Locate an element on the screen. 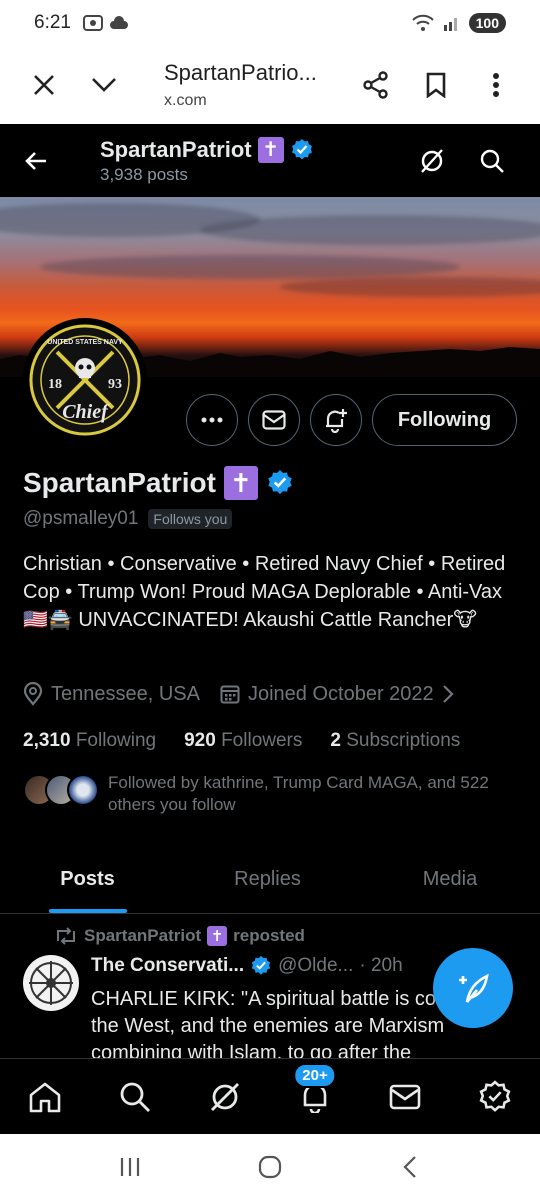 This screenshot has height=1200, width=540. profile-header-bar: SpartanPatriot ✝ 3,938 posts is located at coordinates (270, 160).